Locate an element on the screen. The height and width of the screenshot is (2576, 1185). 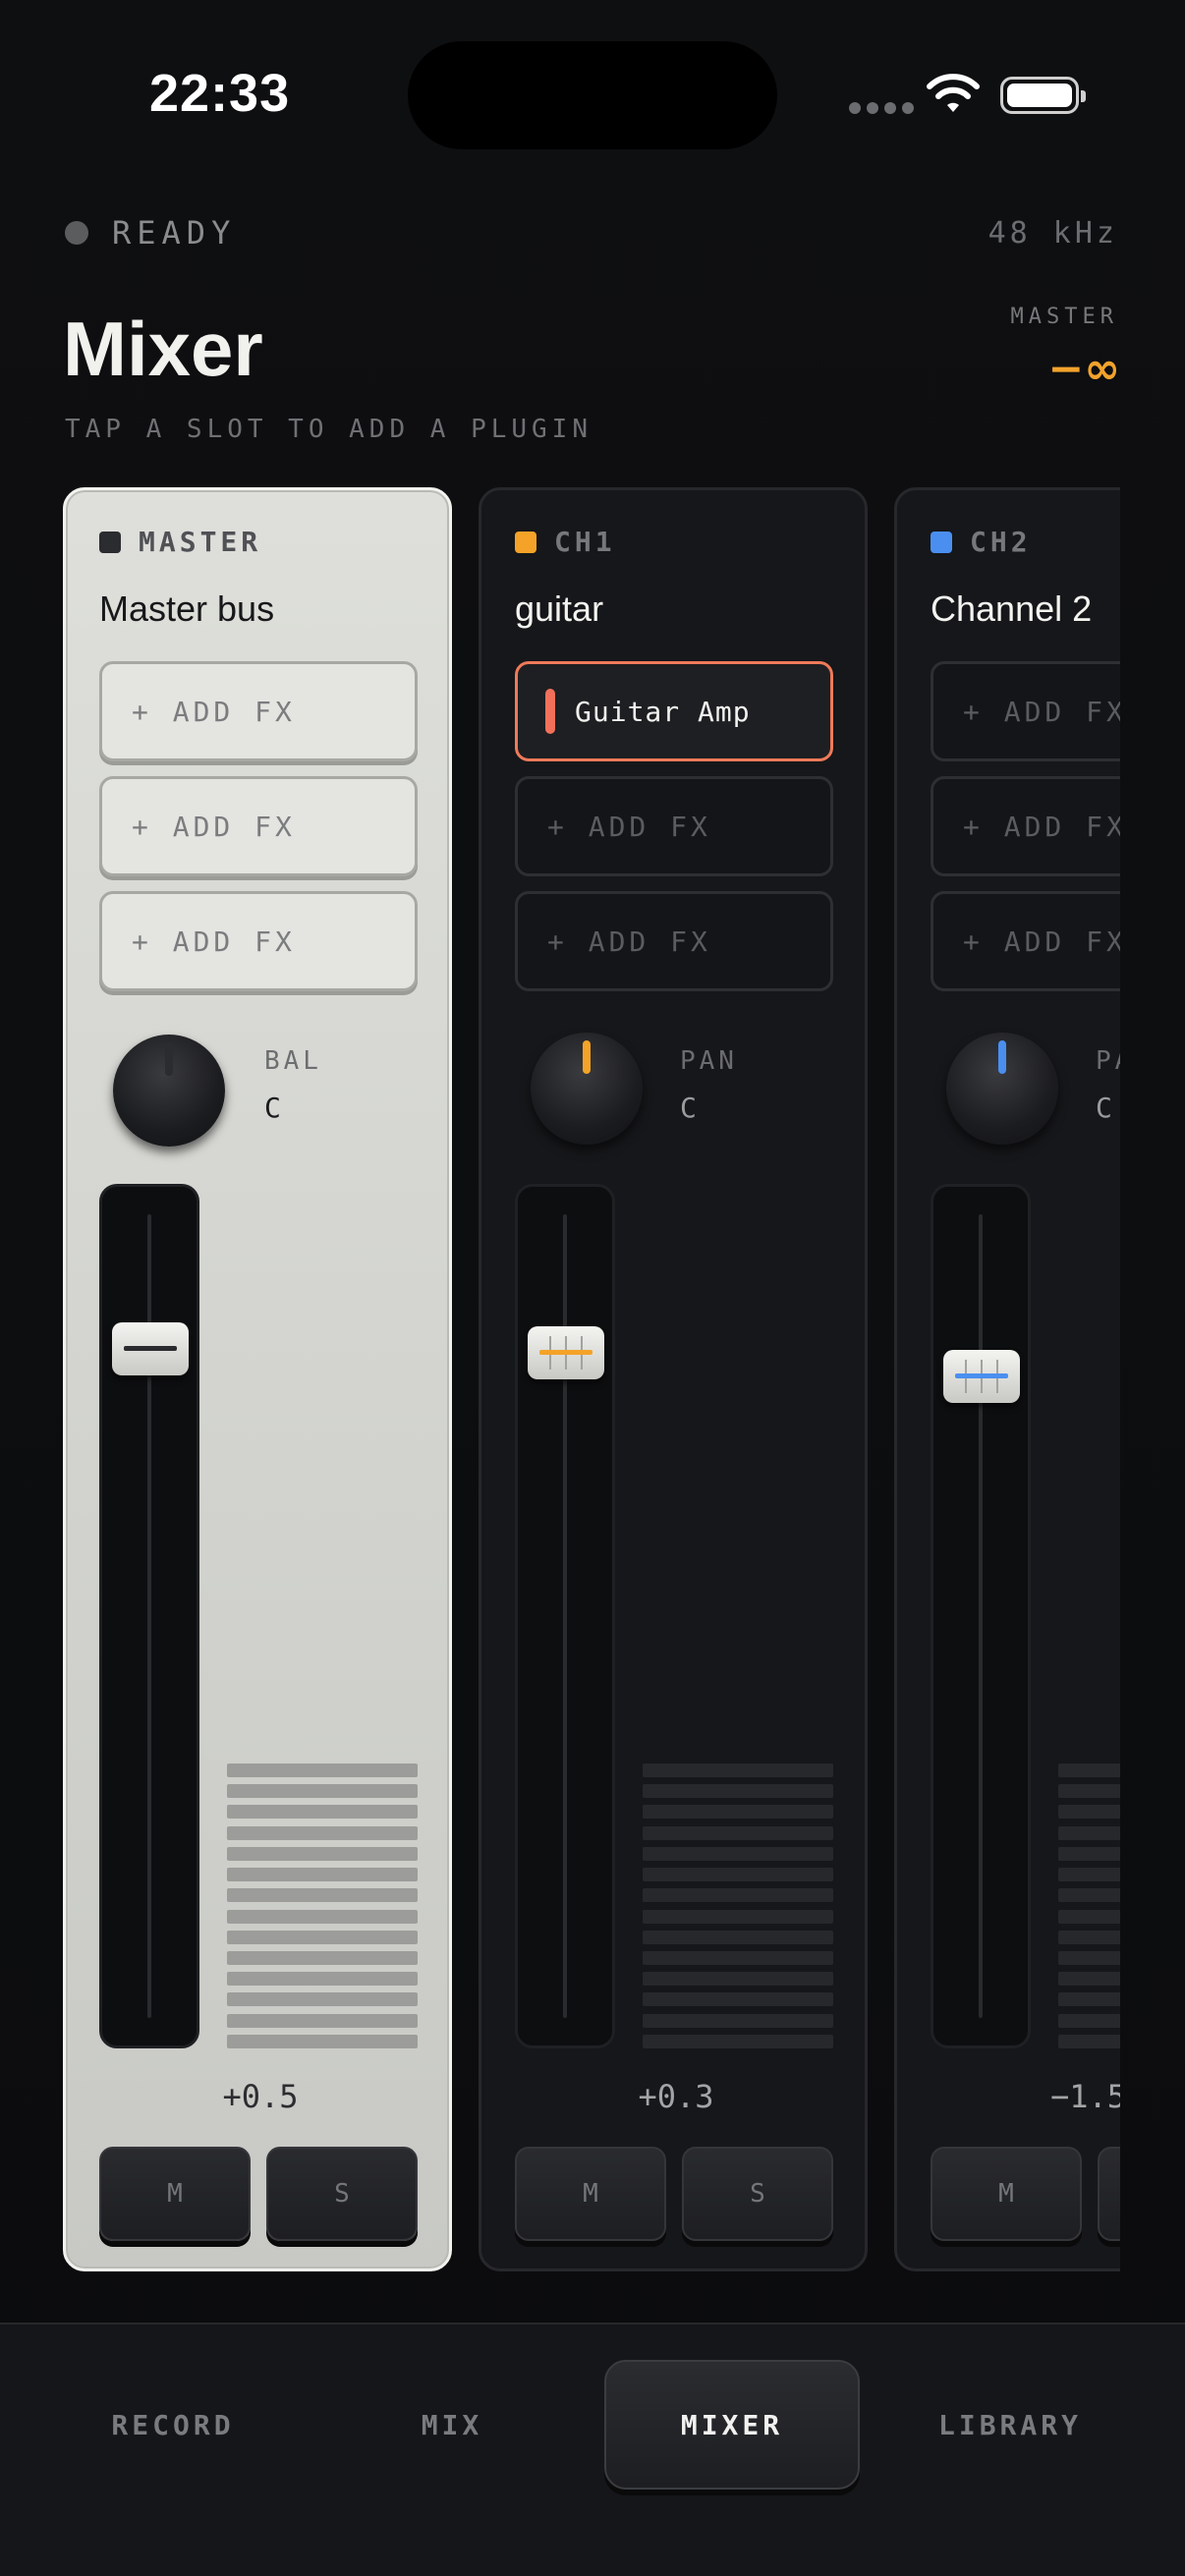
battery-icon is located at coordinates (1043, 95).